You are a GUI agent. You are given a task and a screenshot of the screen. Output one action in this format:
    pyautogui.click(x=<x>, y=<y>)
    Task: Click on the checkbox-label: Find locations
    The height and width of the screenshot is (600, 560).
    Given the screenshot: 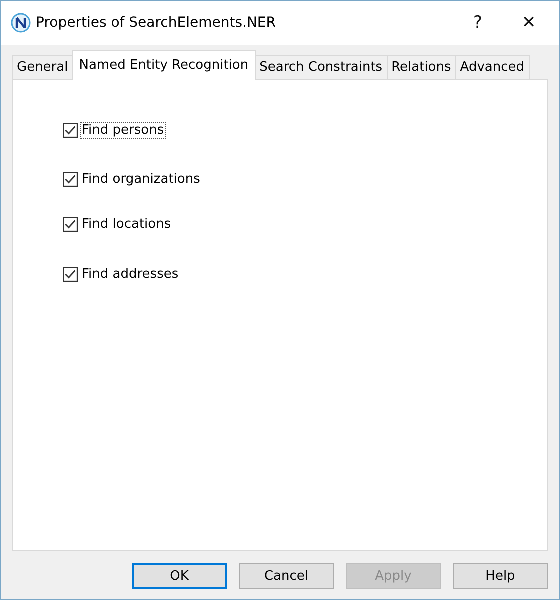 What is the action you would take?
    pyautogui.click(x=127, y=224)
    